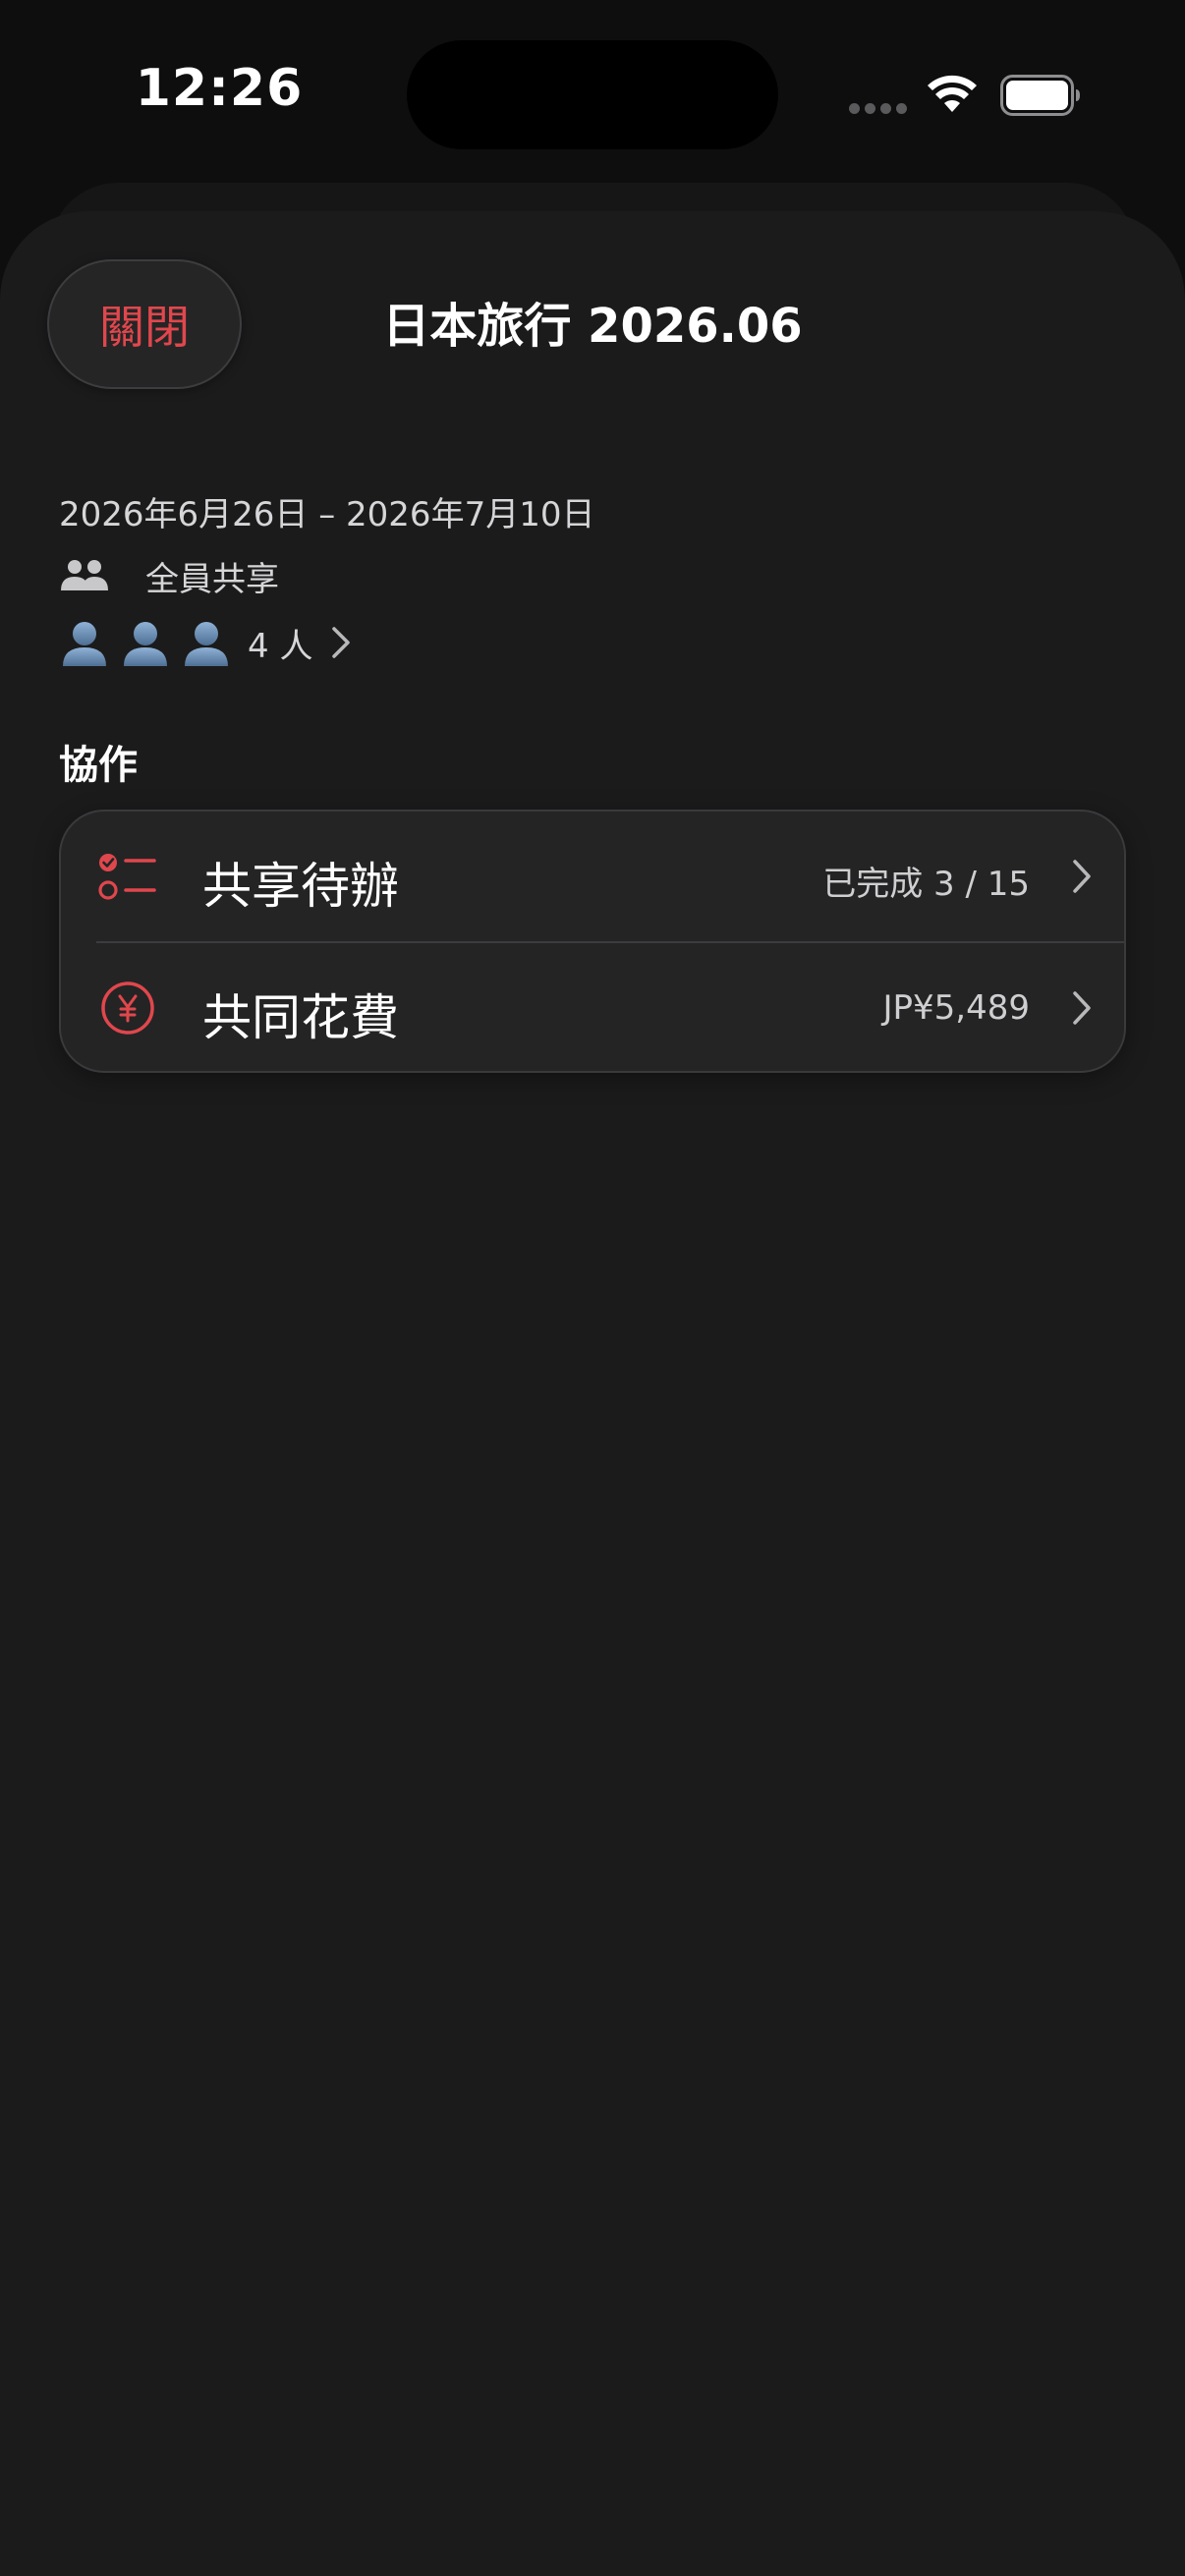  Describe the element at coordinates (957, 1008) in the screenshot. I see `expense-total: JP¥5,489` at that location.